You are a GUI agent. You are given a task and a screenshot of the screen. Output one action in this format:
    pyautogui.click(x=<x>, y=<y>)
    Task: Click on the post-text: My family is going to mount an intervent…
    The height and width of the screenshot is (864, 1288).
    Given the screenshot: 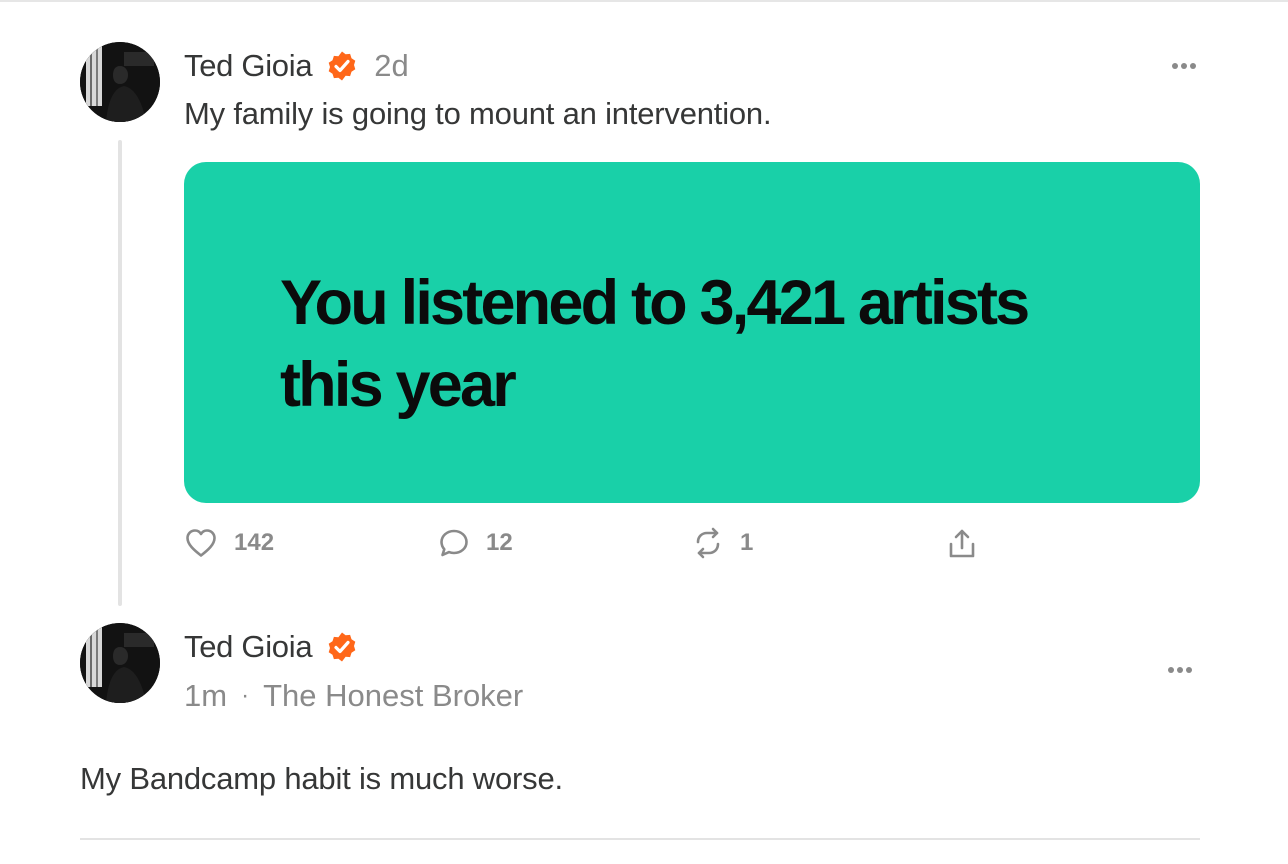 What is the action you would take?
    pyautogui.click(x=478, y=113)
    